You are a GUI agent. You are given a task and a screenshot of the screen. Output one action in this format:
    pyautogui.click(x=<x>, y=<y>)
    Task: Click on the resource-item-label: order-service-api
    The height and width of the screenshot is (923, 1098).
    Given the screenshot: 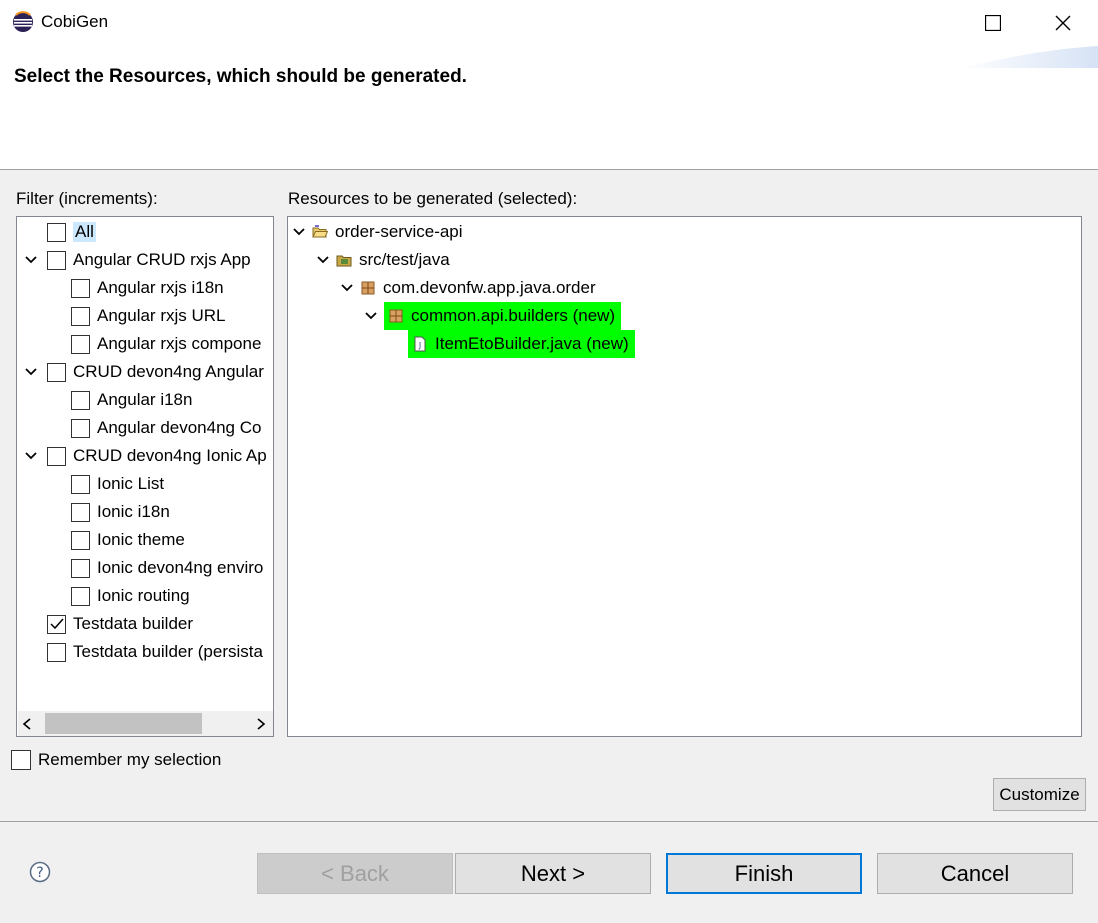 What is the action you would take?
    pyautogui.click(x=399, y=231)
    